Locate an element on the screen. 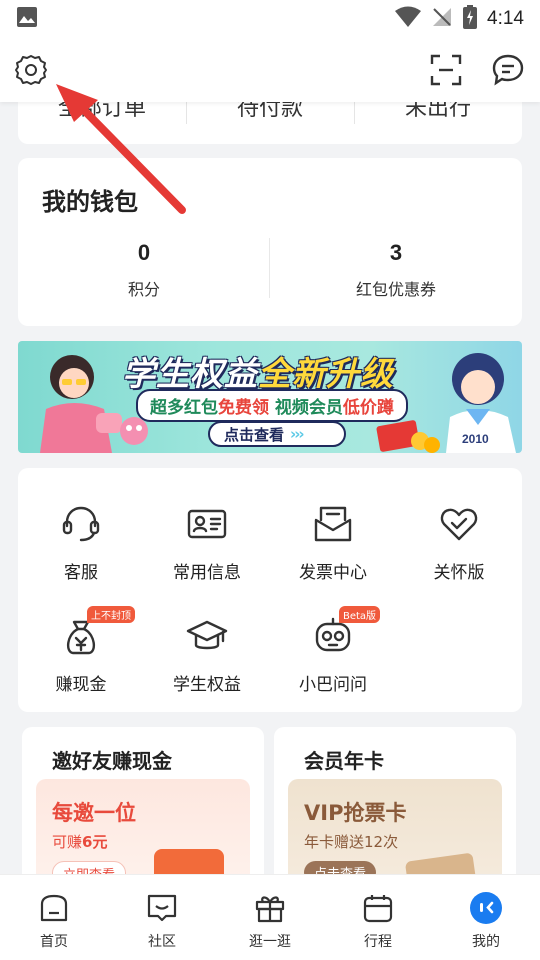 The image size is (540, 960). service-common-info: 常用信息 is located at coordinates (207, 542).